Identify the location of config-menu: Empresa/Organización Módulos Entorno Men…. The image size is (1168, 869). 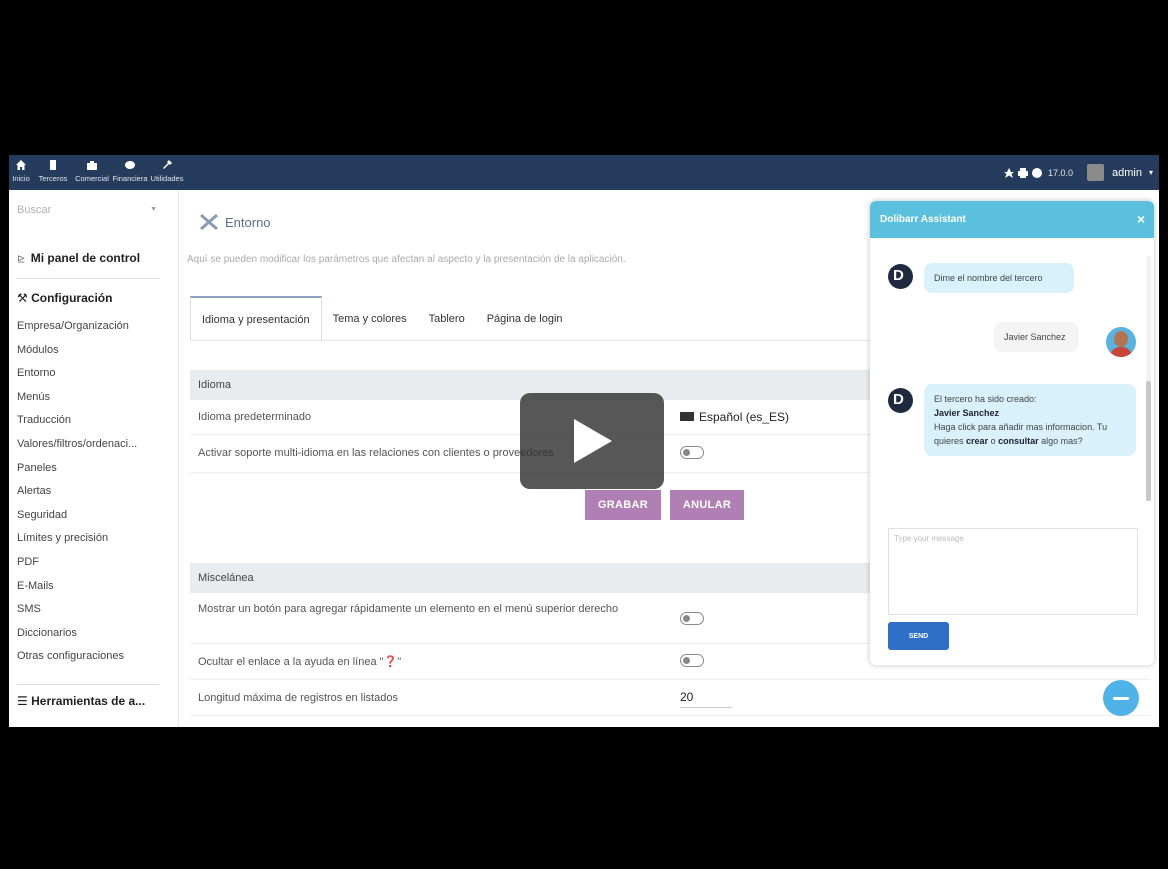
(91, 492).